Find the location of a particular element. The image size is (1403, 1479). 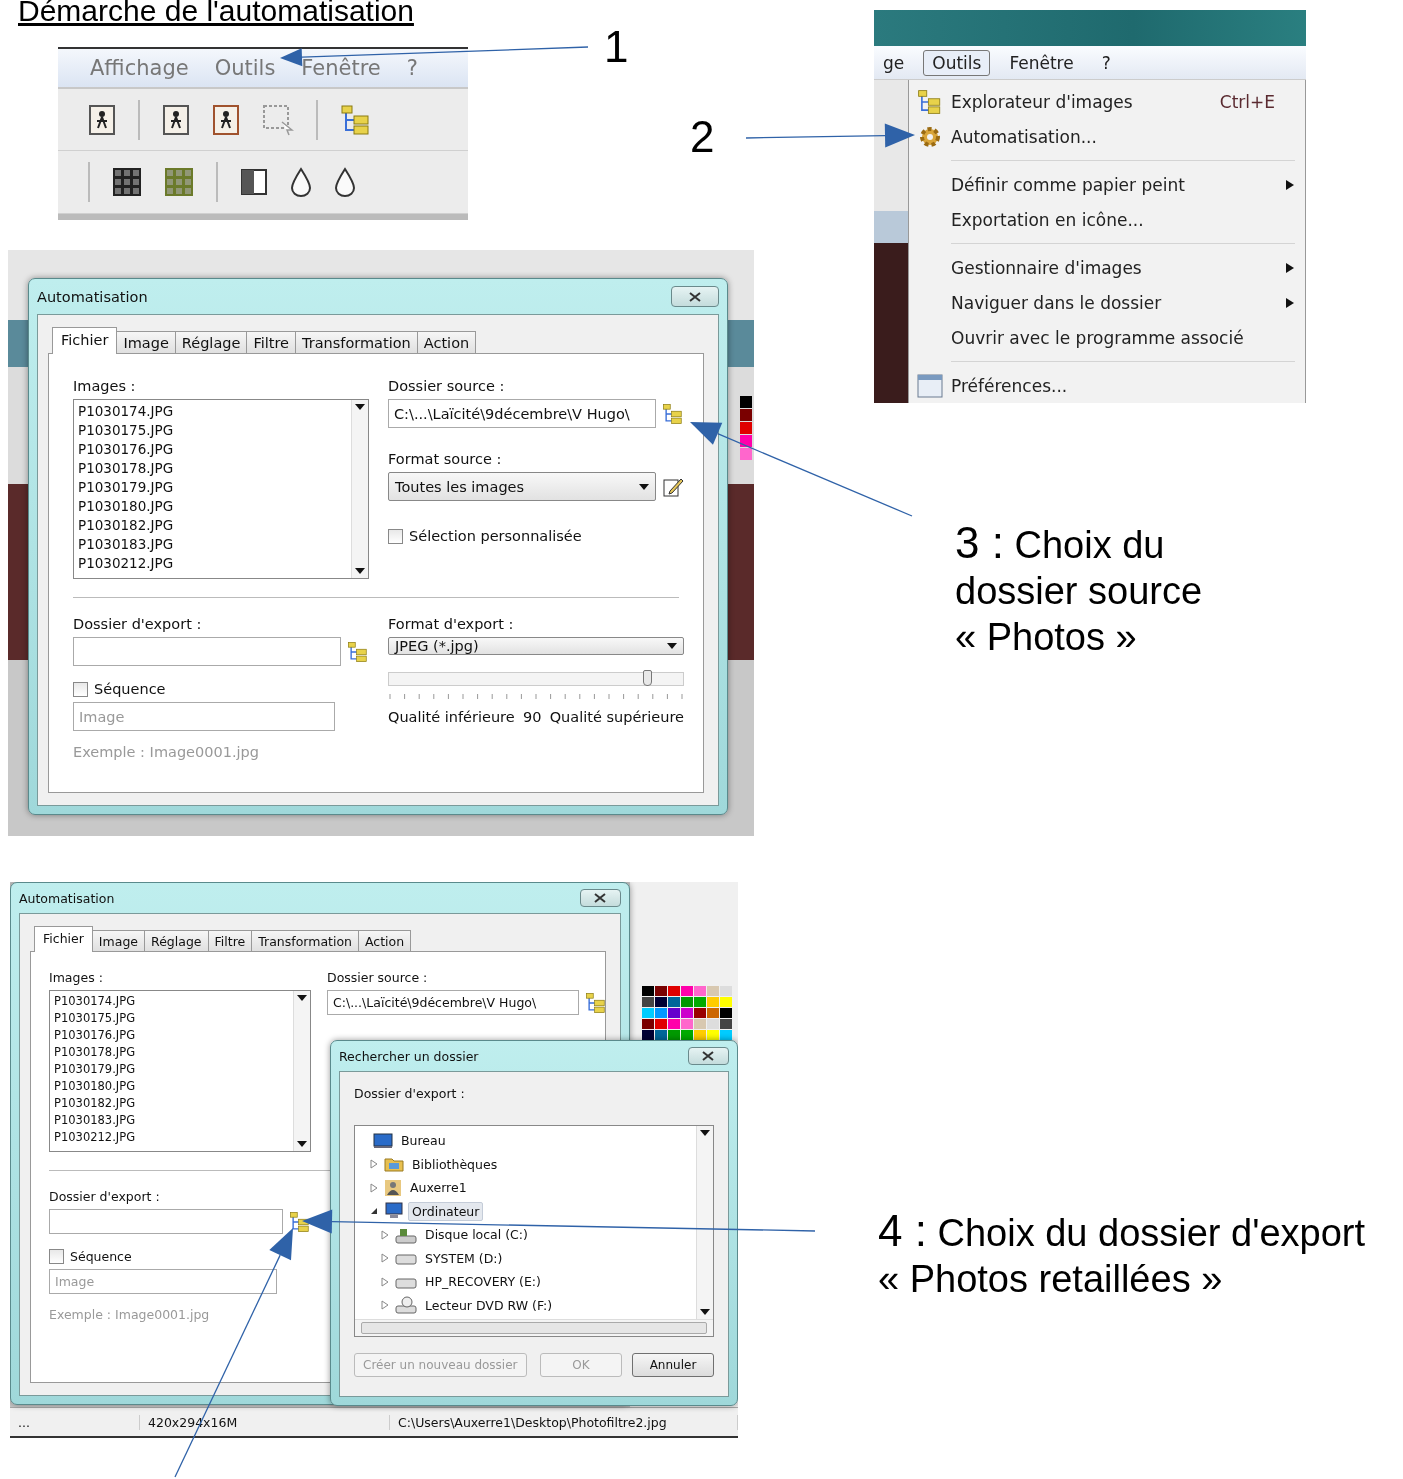

tree-item: Auxerre1 is located at coordinates (438, 1188).